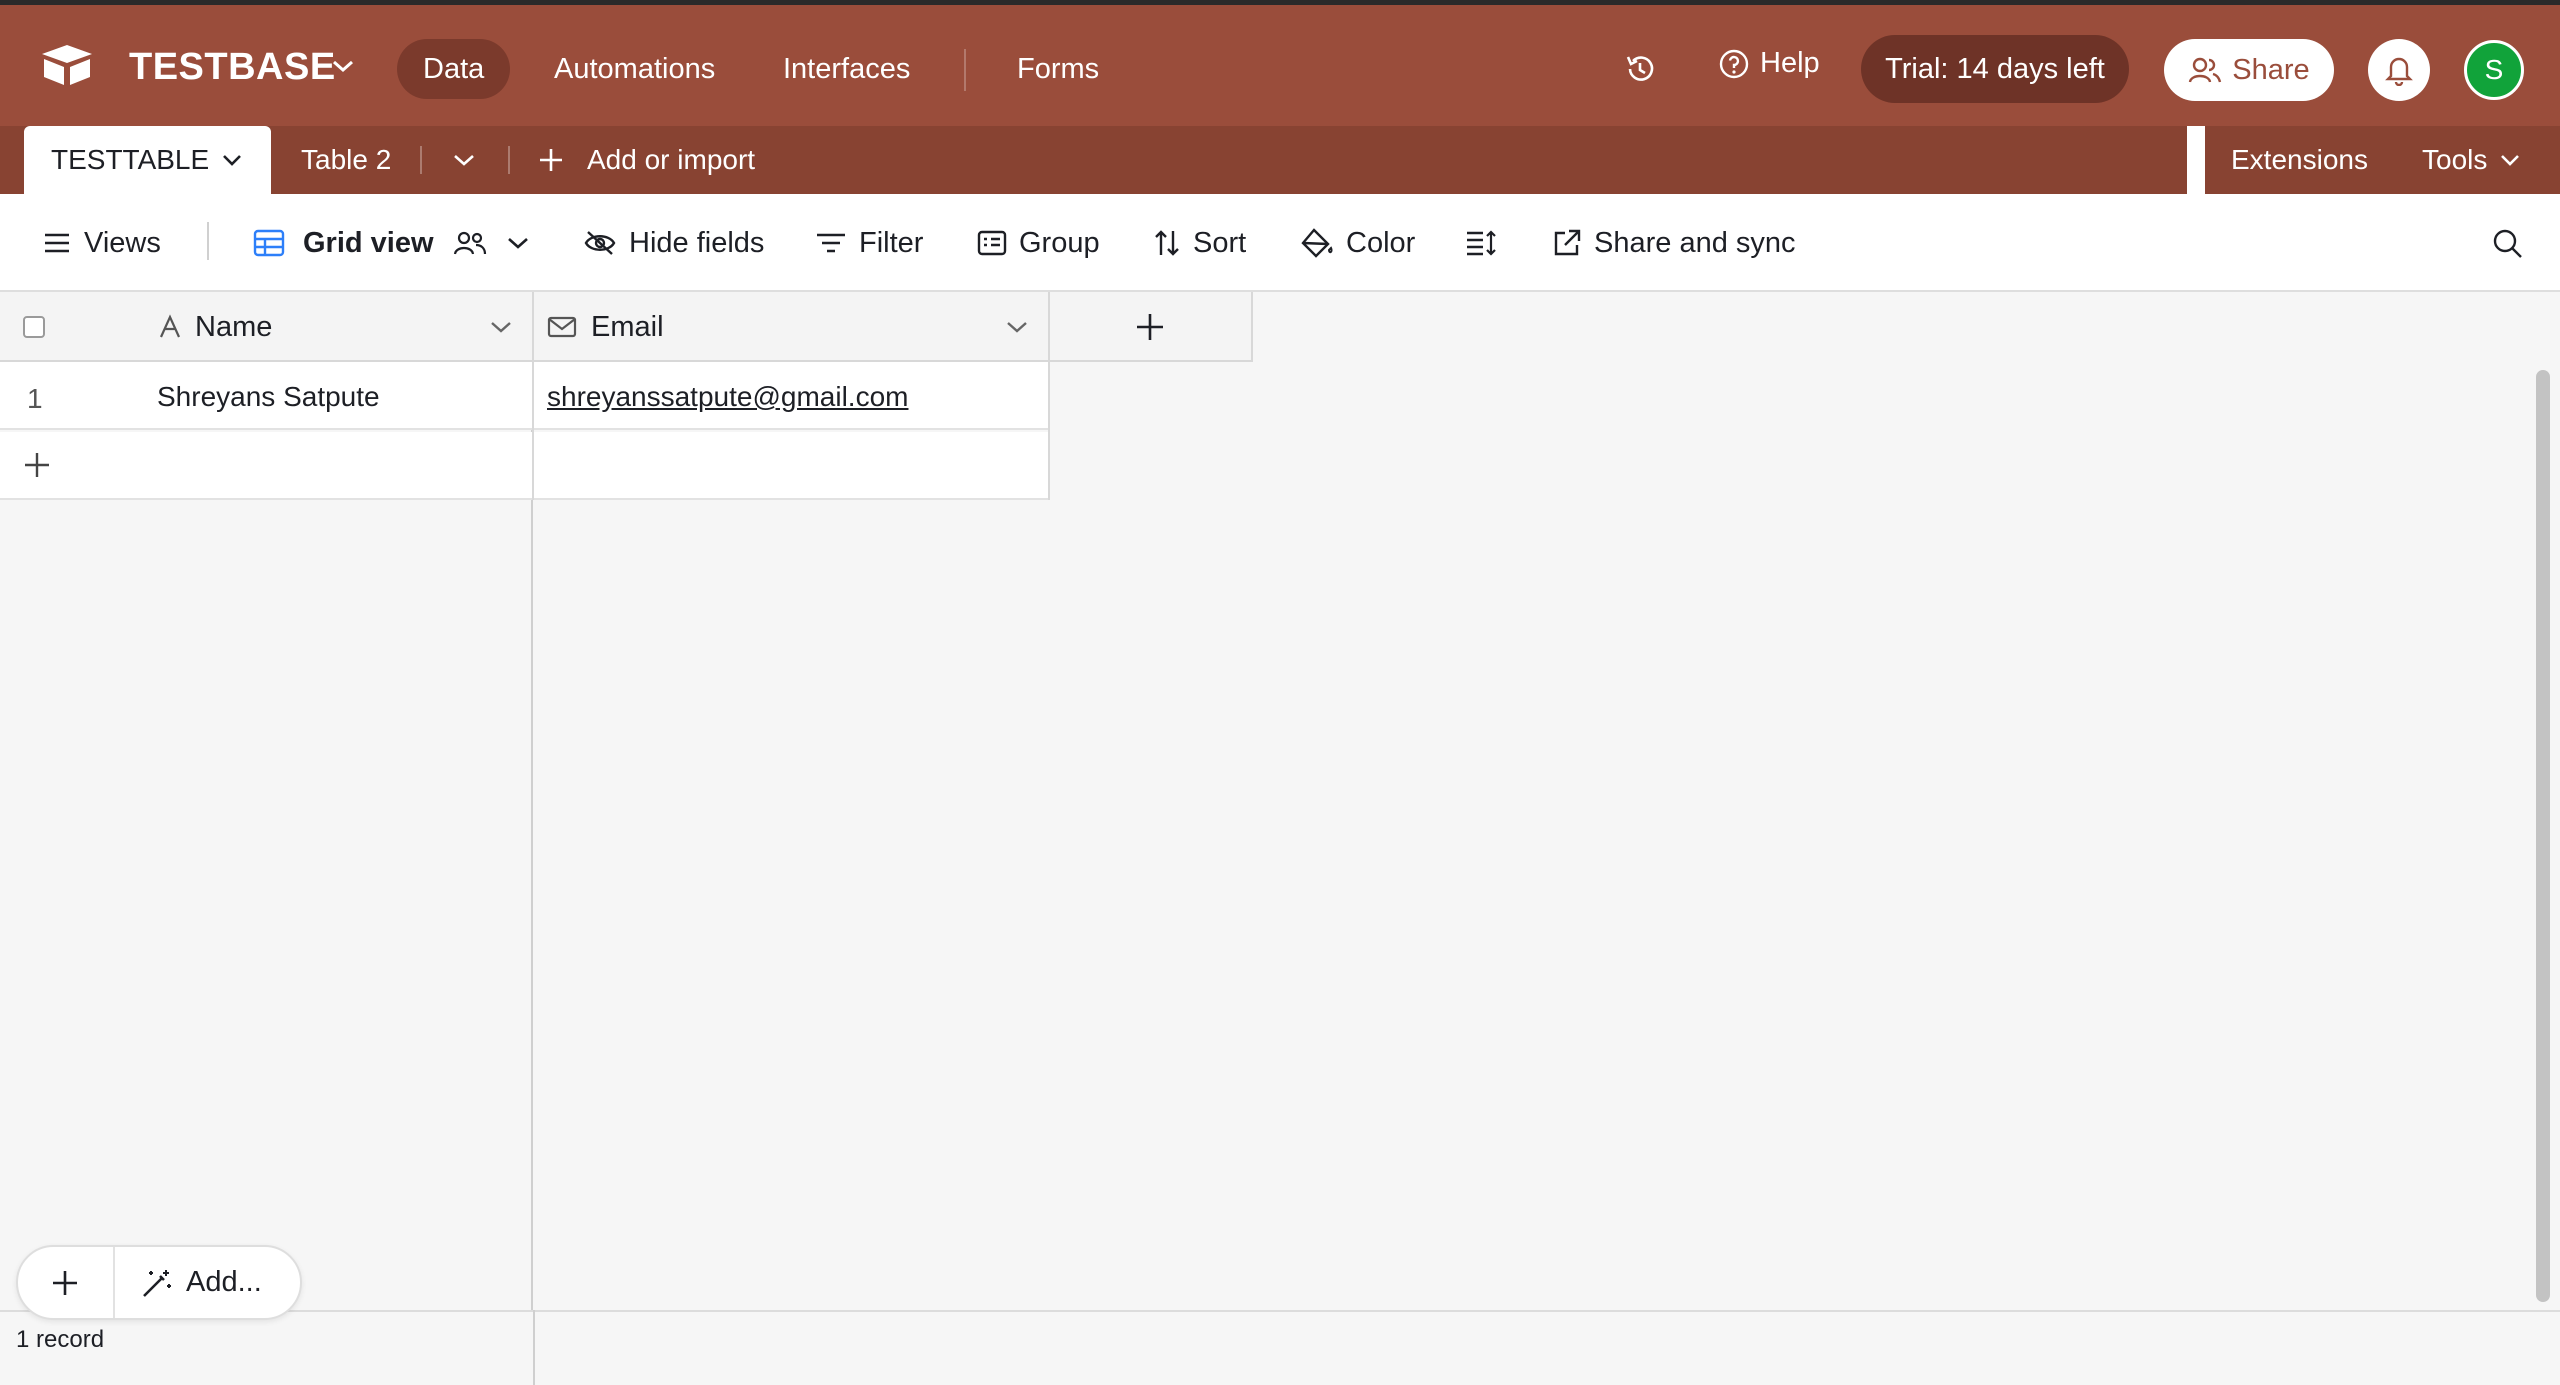 The width and height of the screenshot is (2560, 1385). I want to click on text-field-icon, so click(170, 326).